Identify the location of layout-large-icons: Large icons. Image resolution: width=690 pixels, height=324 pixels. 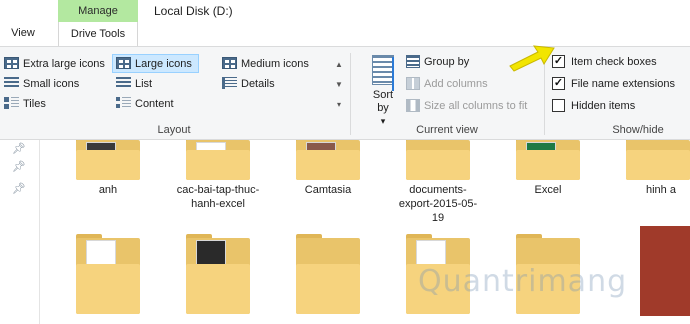
(155, 63).